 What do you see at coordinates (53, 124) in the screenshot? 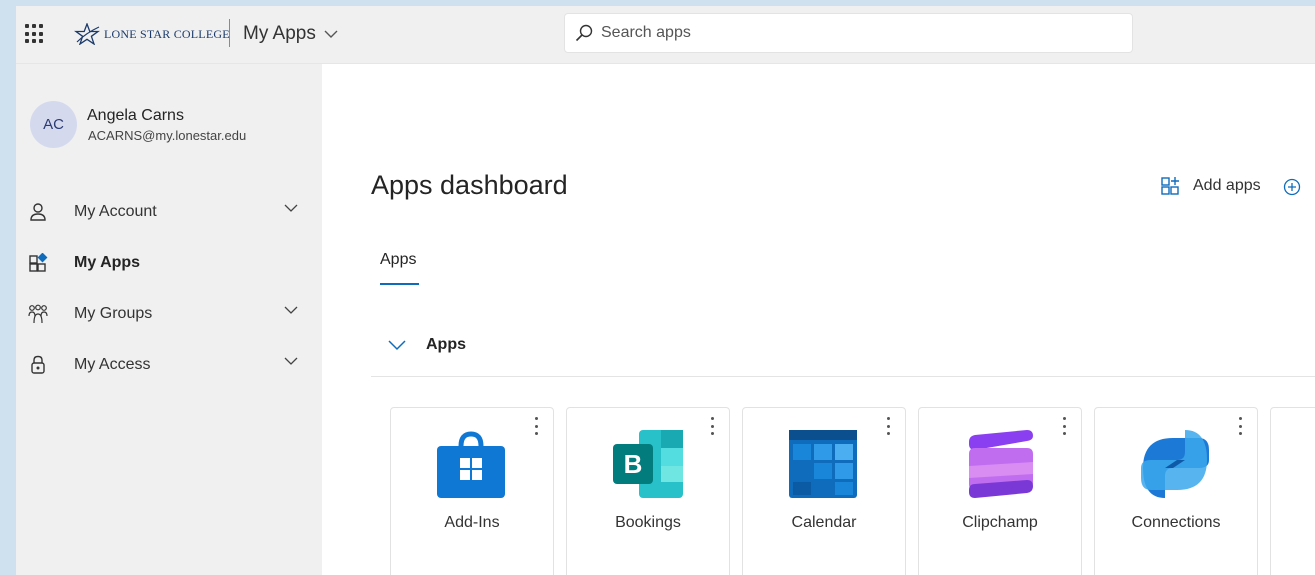
I see `avatar: AC` at bounding box center [53, 124].